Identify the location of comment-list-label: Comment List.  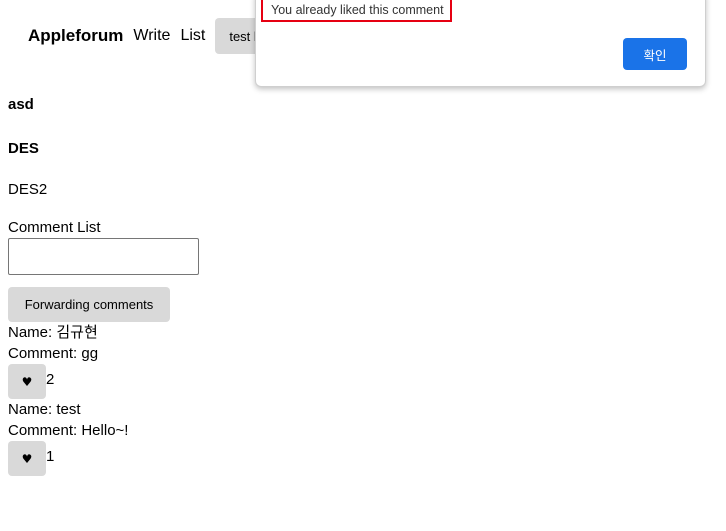
(54, 227).